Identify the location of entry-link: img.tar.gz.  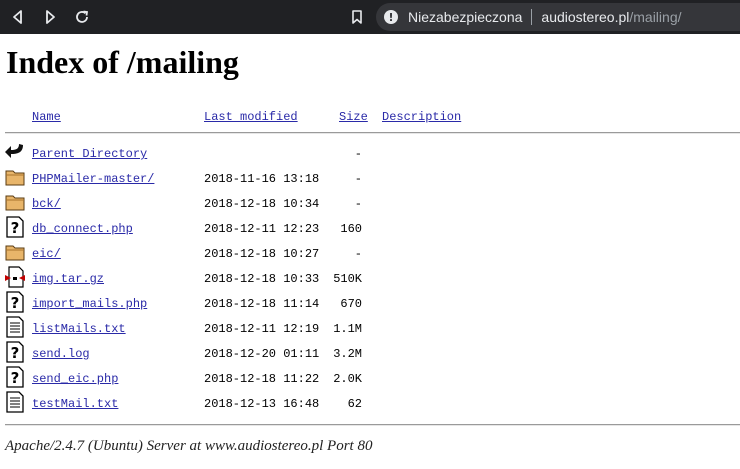
(68, 279).